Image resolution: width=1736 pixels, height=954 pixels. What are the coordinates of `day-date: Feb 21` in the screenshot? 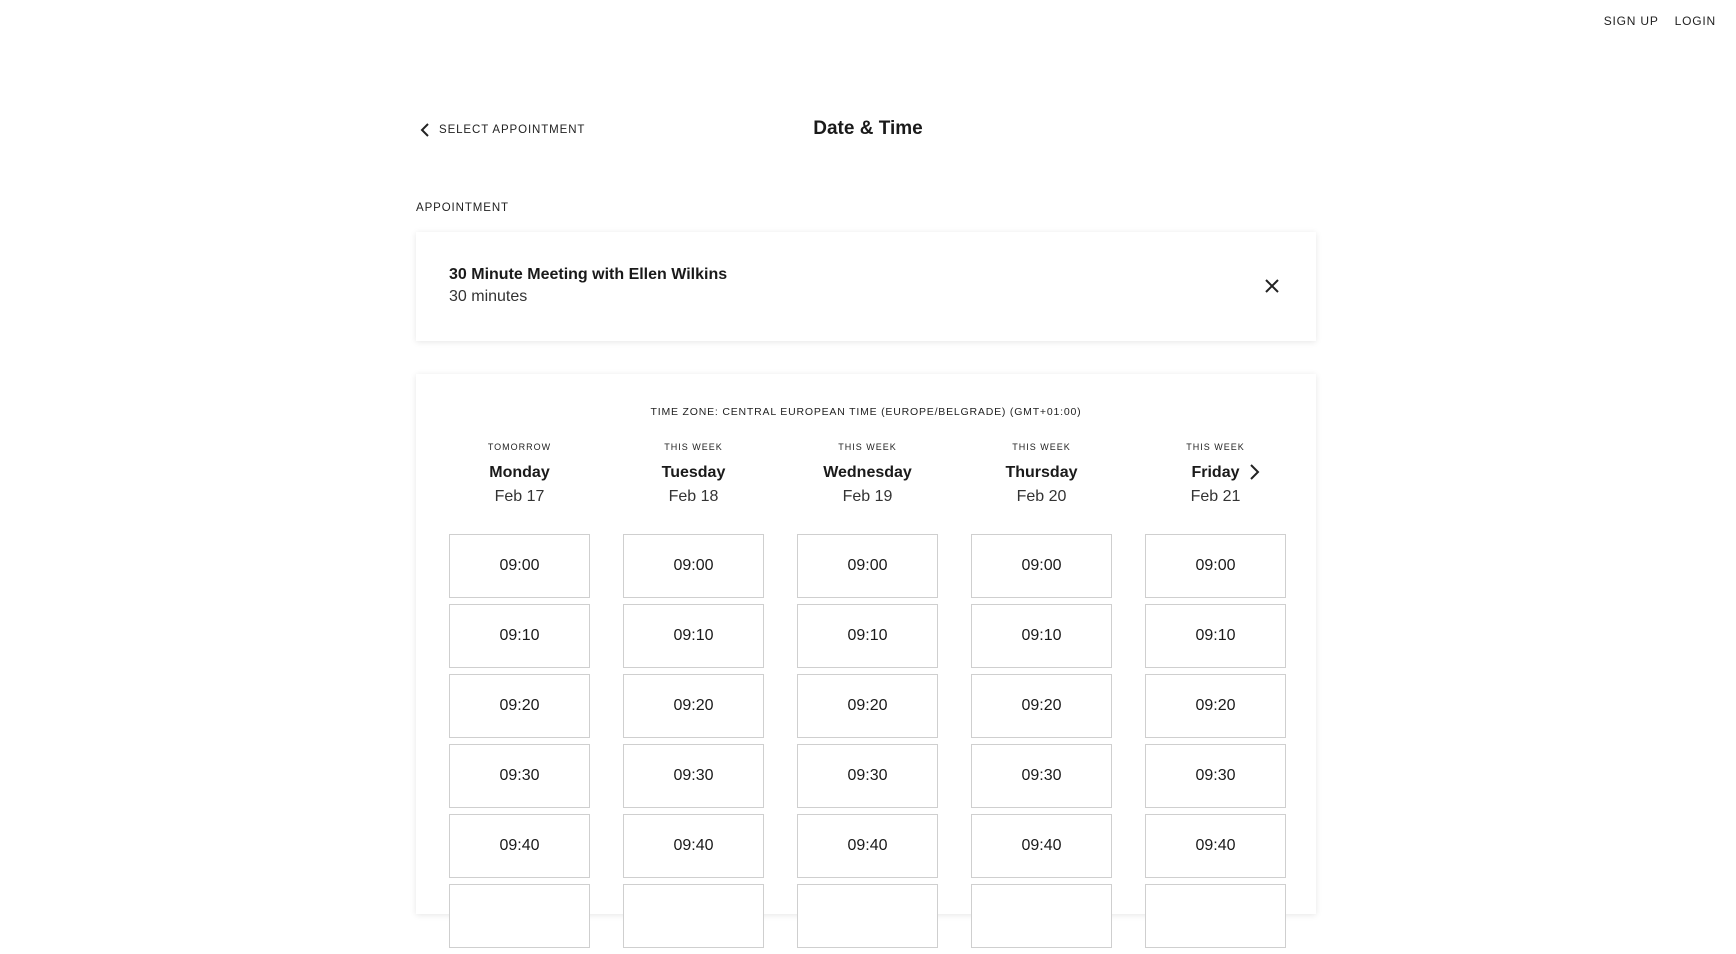 It's located at (1215, 496).